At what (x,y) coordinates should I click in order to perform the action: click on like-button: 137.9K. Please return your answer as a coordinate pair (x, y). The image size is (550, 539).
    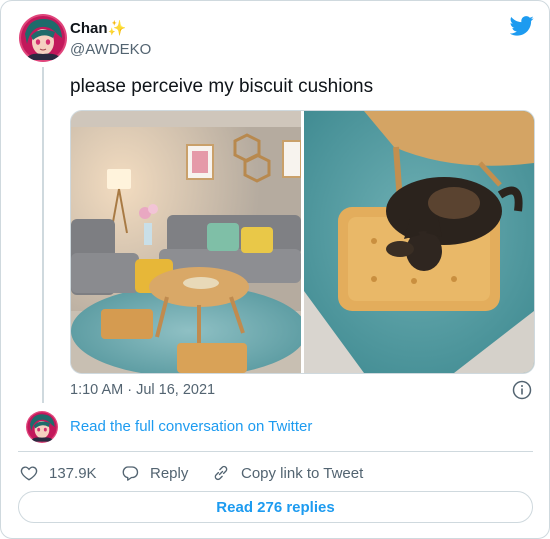
    Looking at the image, I should click on (58, 473).